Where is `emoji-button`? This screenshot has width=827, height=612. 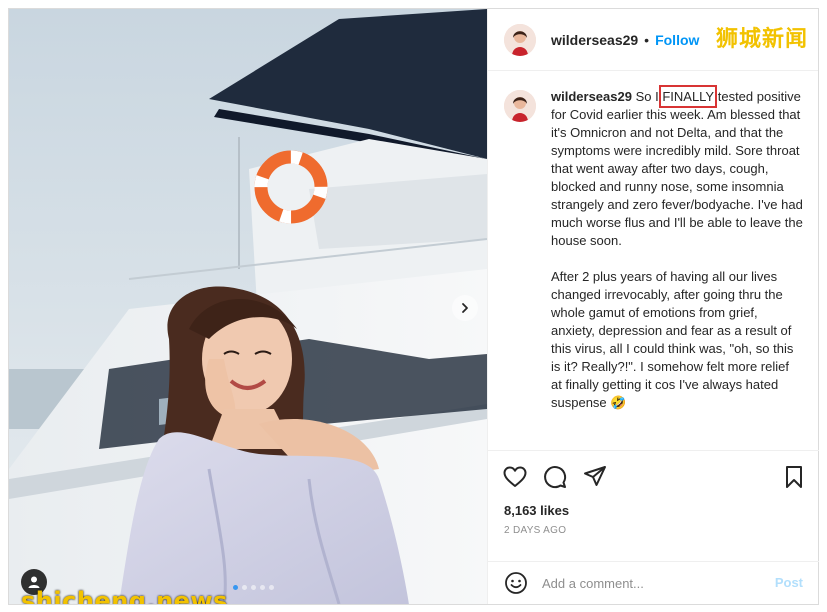 emoji-button is located at coordinates (516, 583).